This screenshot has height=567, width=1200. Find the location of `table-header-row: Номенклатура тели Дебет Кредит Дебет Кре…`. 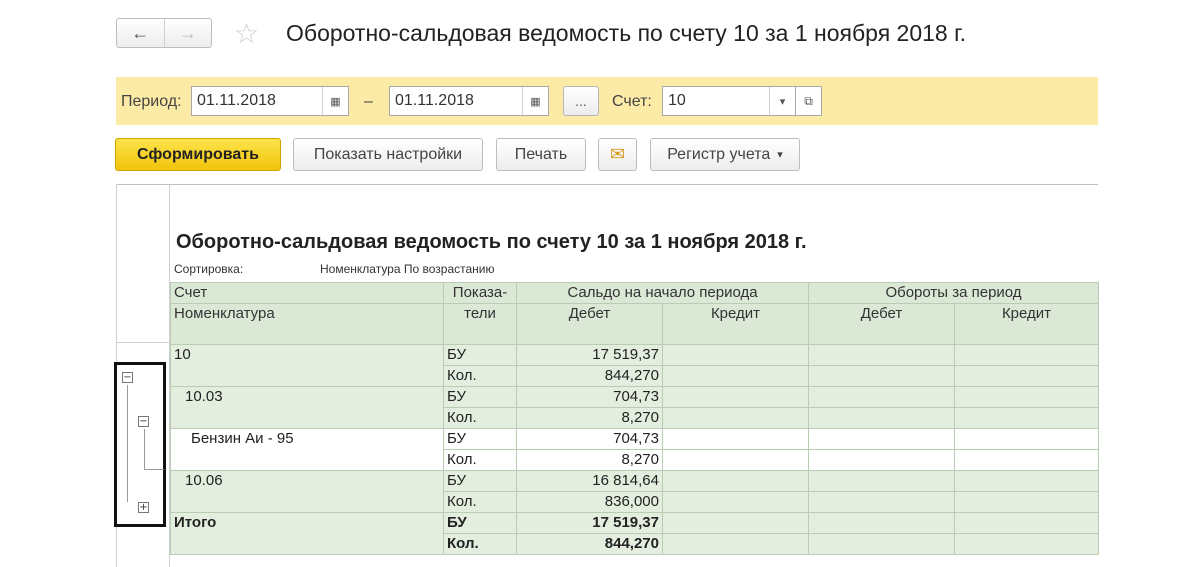

table-header-row: Номенклатура тели Дебет Кредит Дебет Кре… is located at coordinates (634, 324).